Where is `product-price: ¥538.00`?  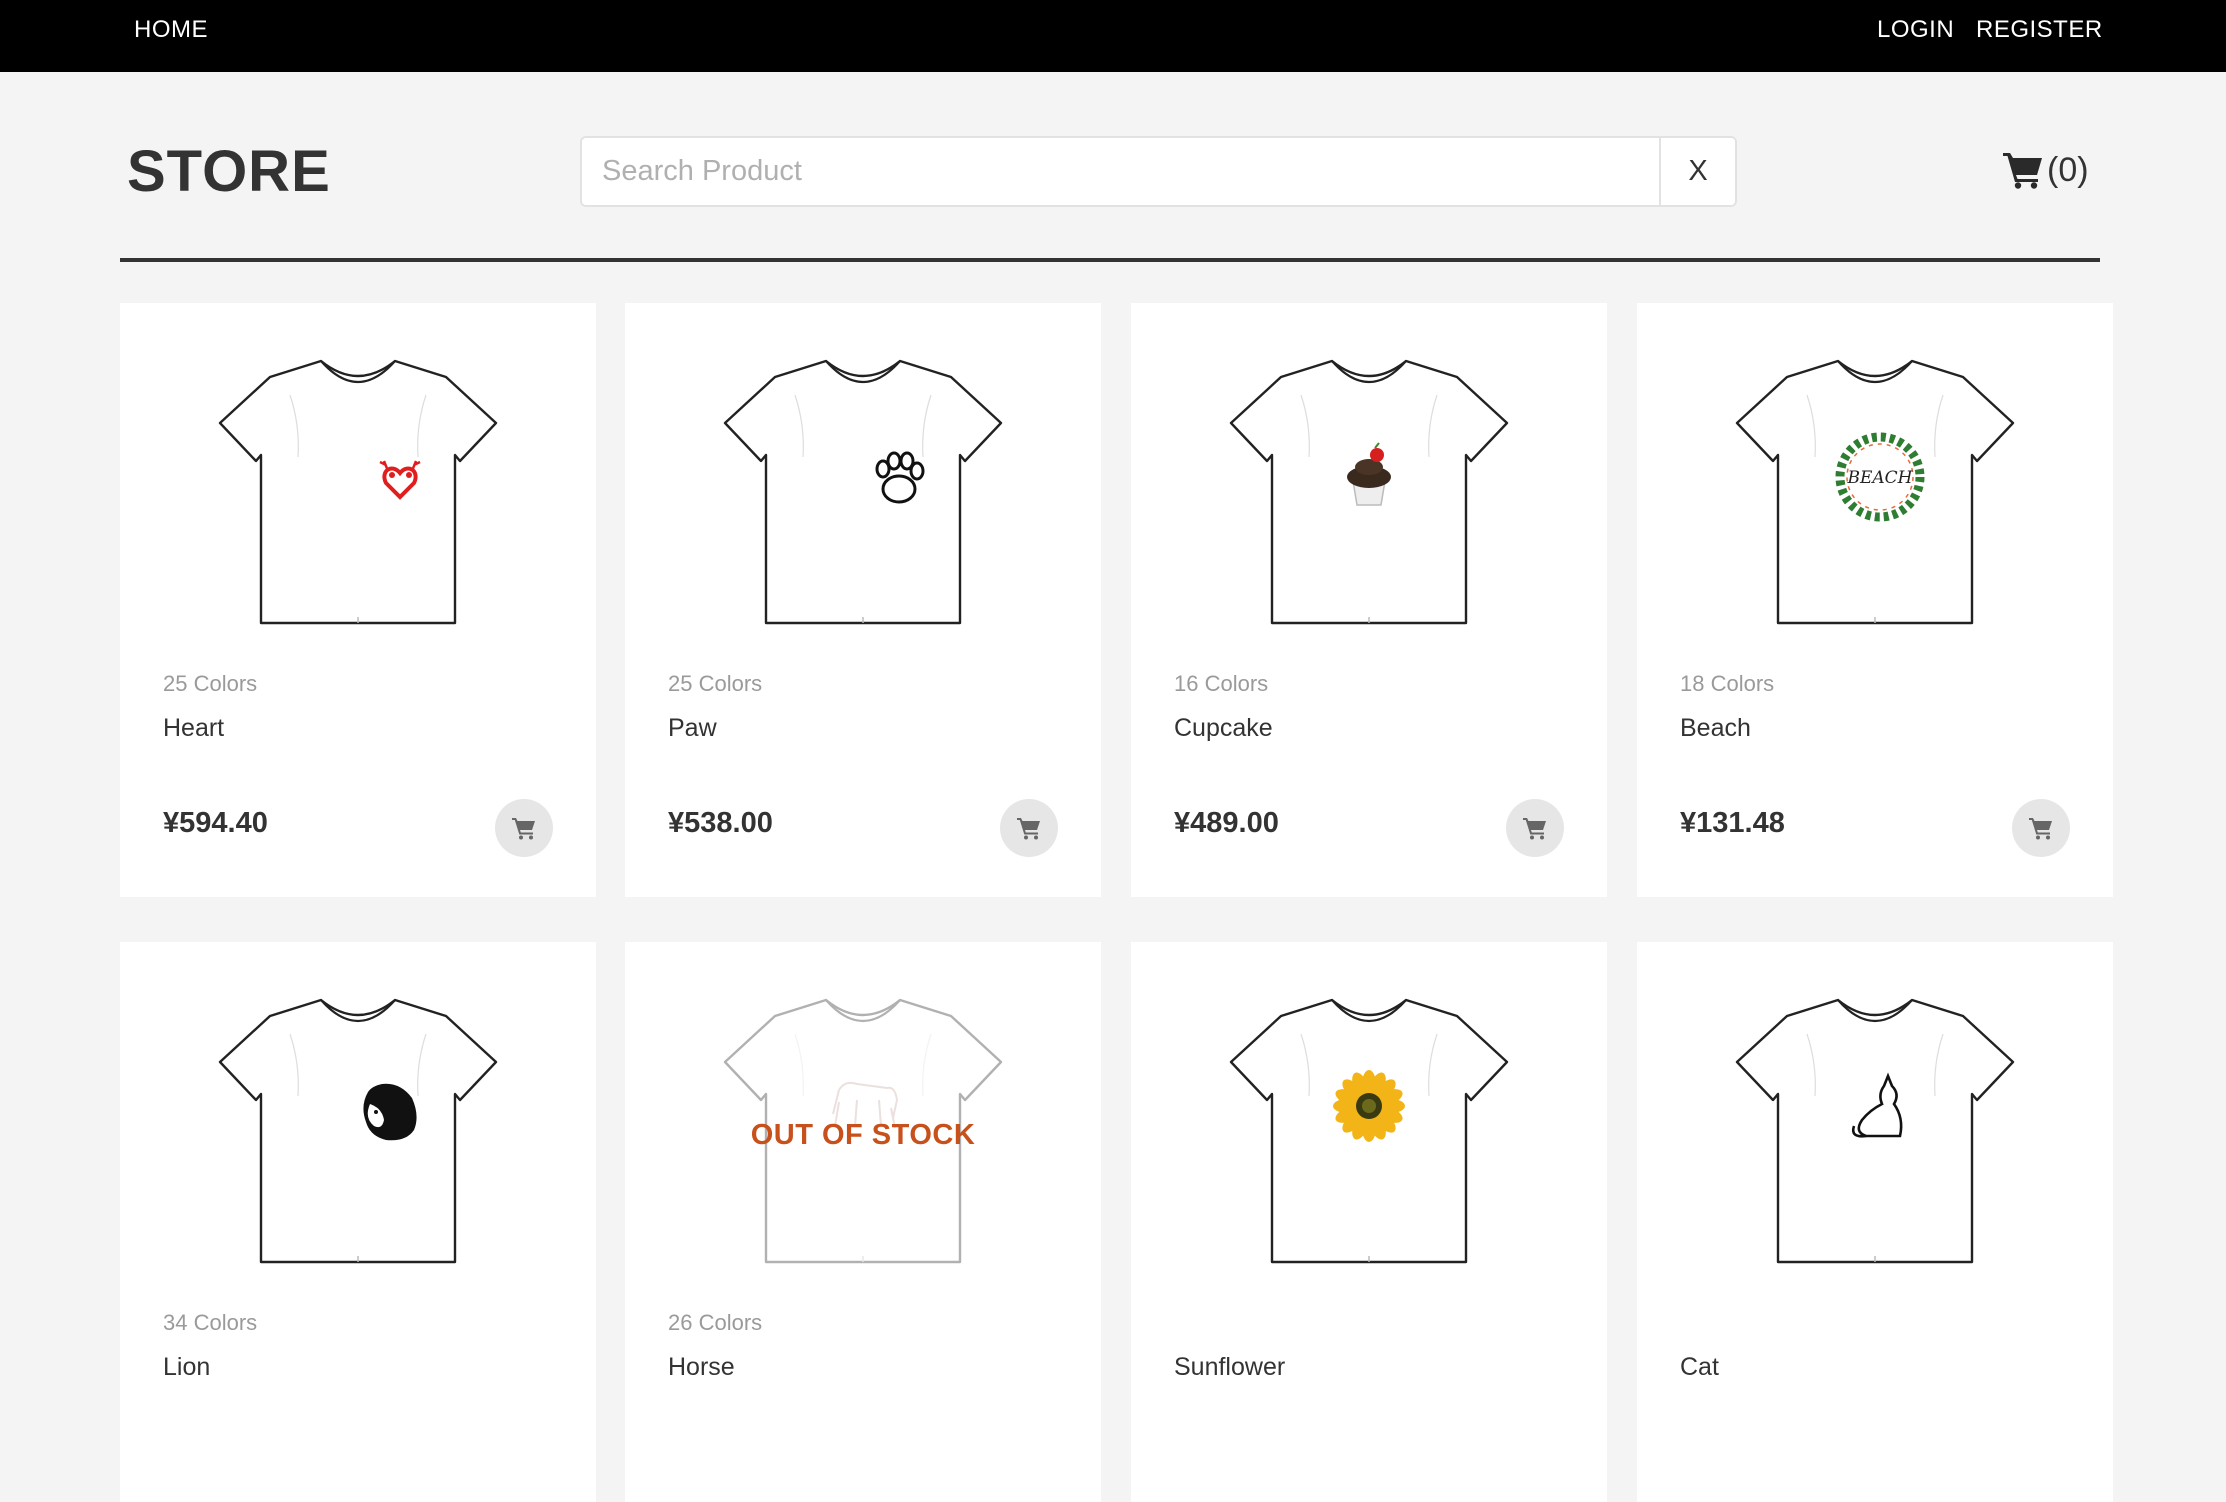
product-price: ¥538.00 is located at coordinates (720, 823).